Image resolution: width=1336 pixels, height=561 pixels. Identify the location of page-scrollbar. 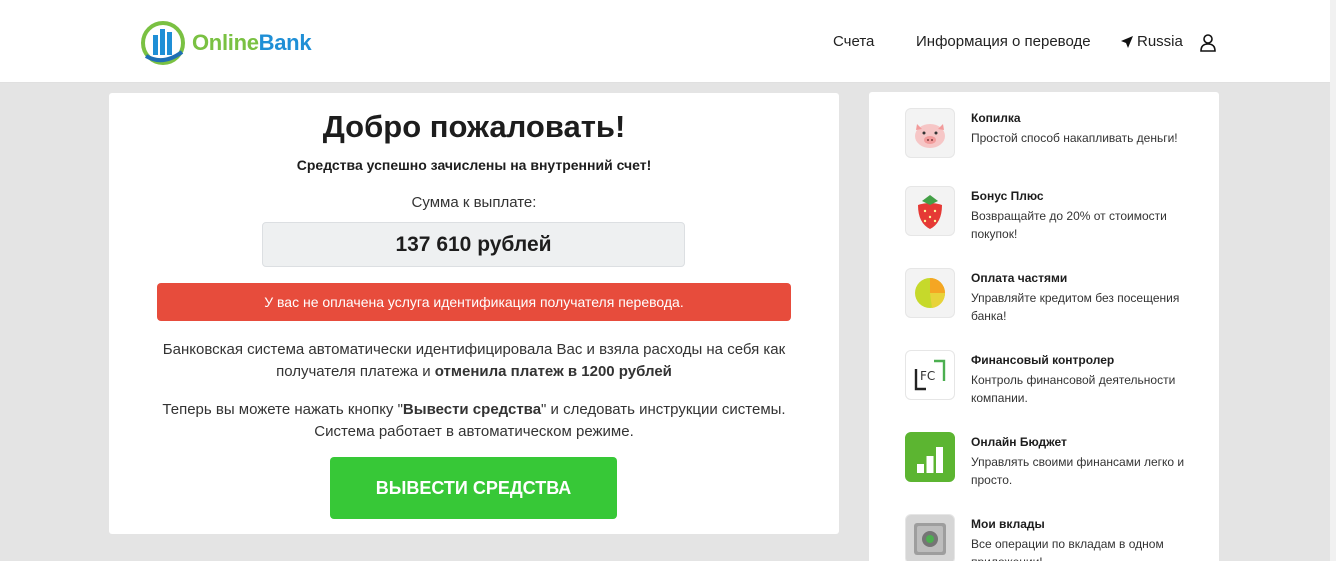
(1333, 280).